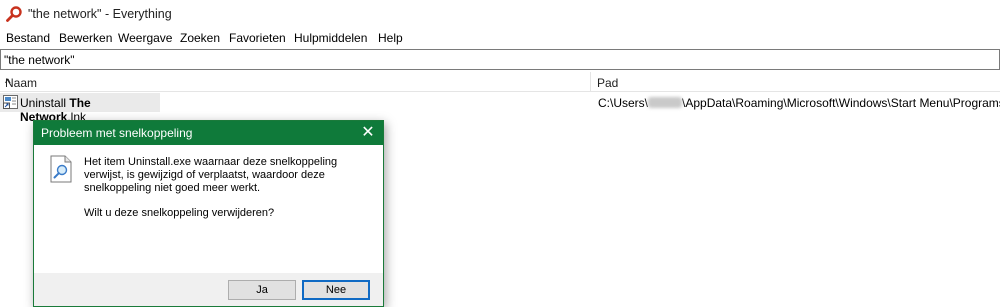  Describe the element at coordinates (257, 38) in the screenshot. I see `menu-favorieten: Favorieten` at that location.